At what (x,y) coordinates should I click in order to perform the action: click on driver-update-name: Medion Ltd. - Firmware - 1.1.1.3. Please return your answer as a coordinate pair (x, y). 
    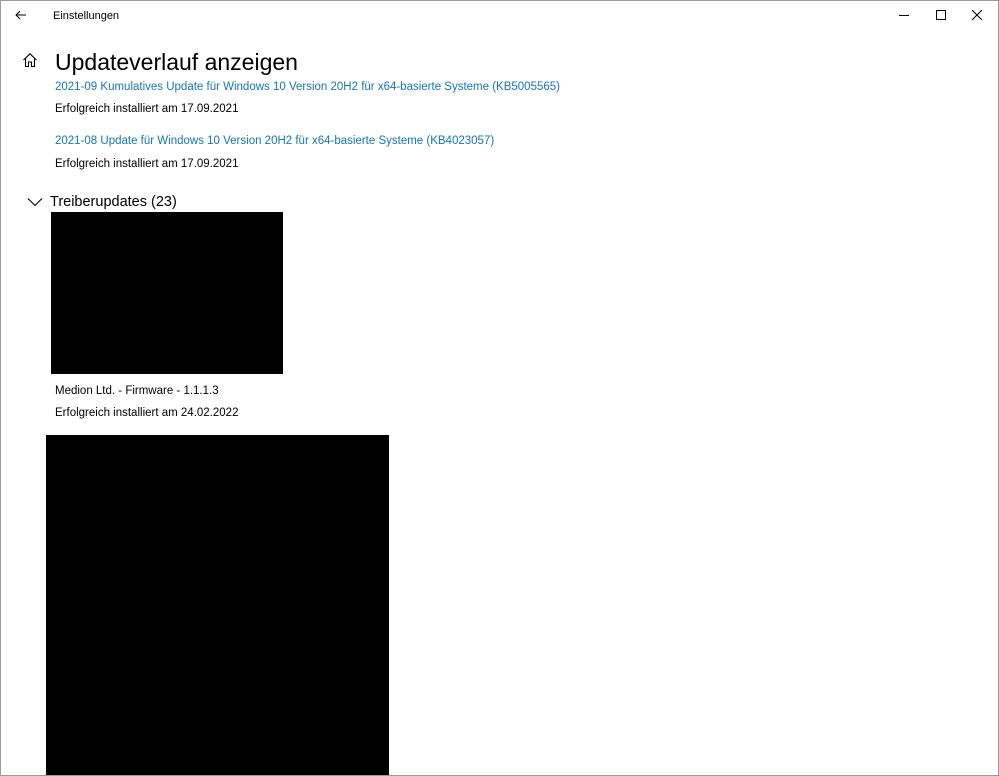
    Looking at the image, I should click on (137, 391).